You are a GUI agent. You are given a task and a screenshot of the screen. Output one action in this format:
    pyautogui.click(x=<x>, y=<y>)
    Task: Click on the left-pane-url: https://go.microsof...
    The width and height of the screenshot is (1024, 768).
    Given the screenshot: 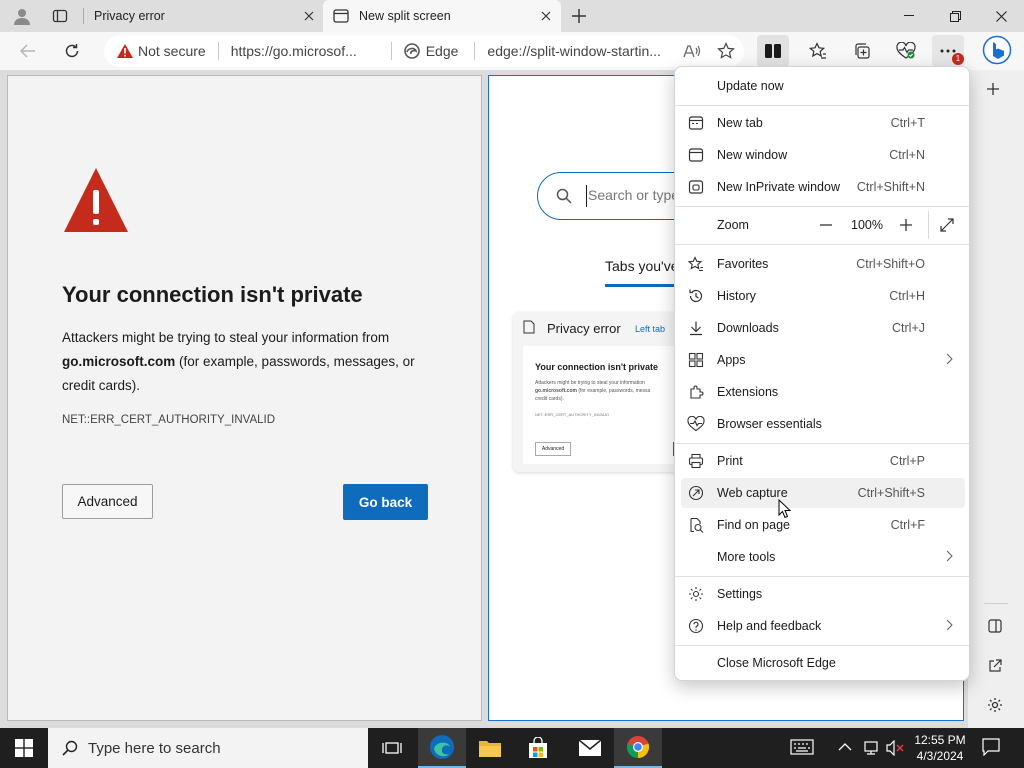 What is the action you would take?
    pyautogui.click(x=305, y=51)
    